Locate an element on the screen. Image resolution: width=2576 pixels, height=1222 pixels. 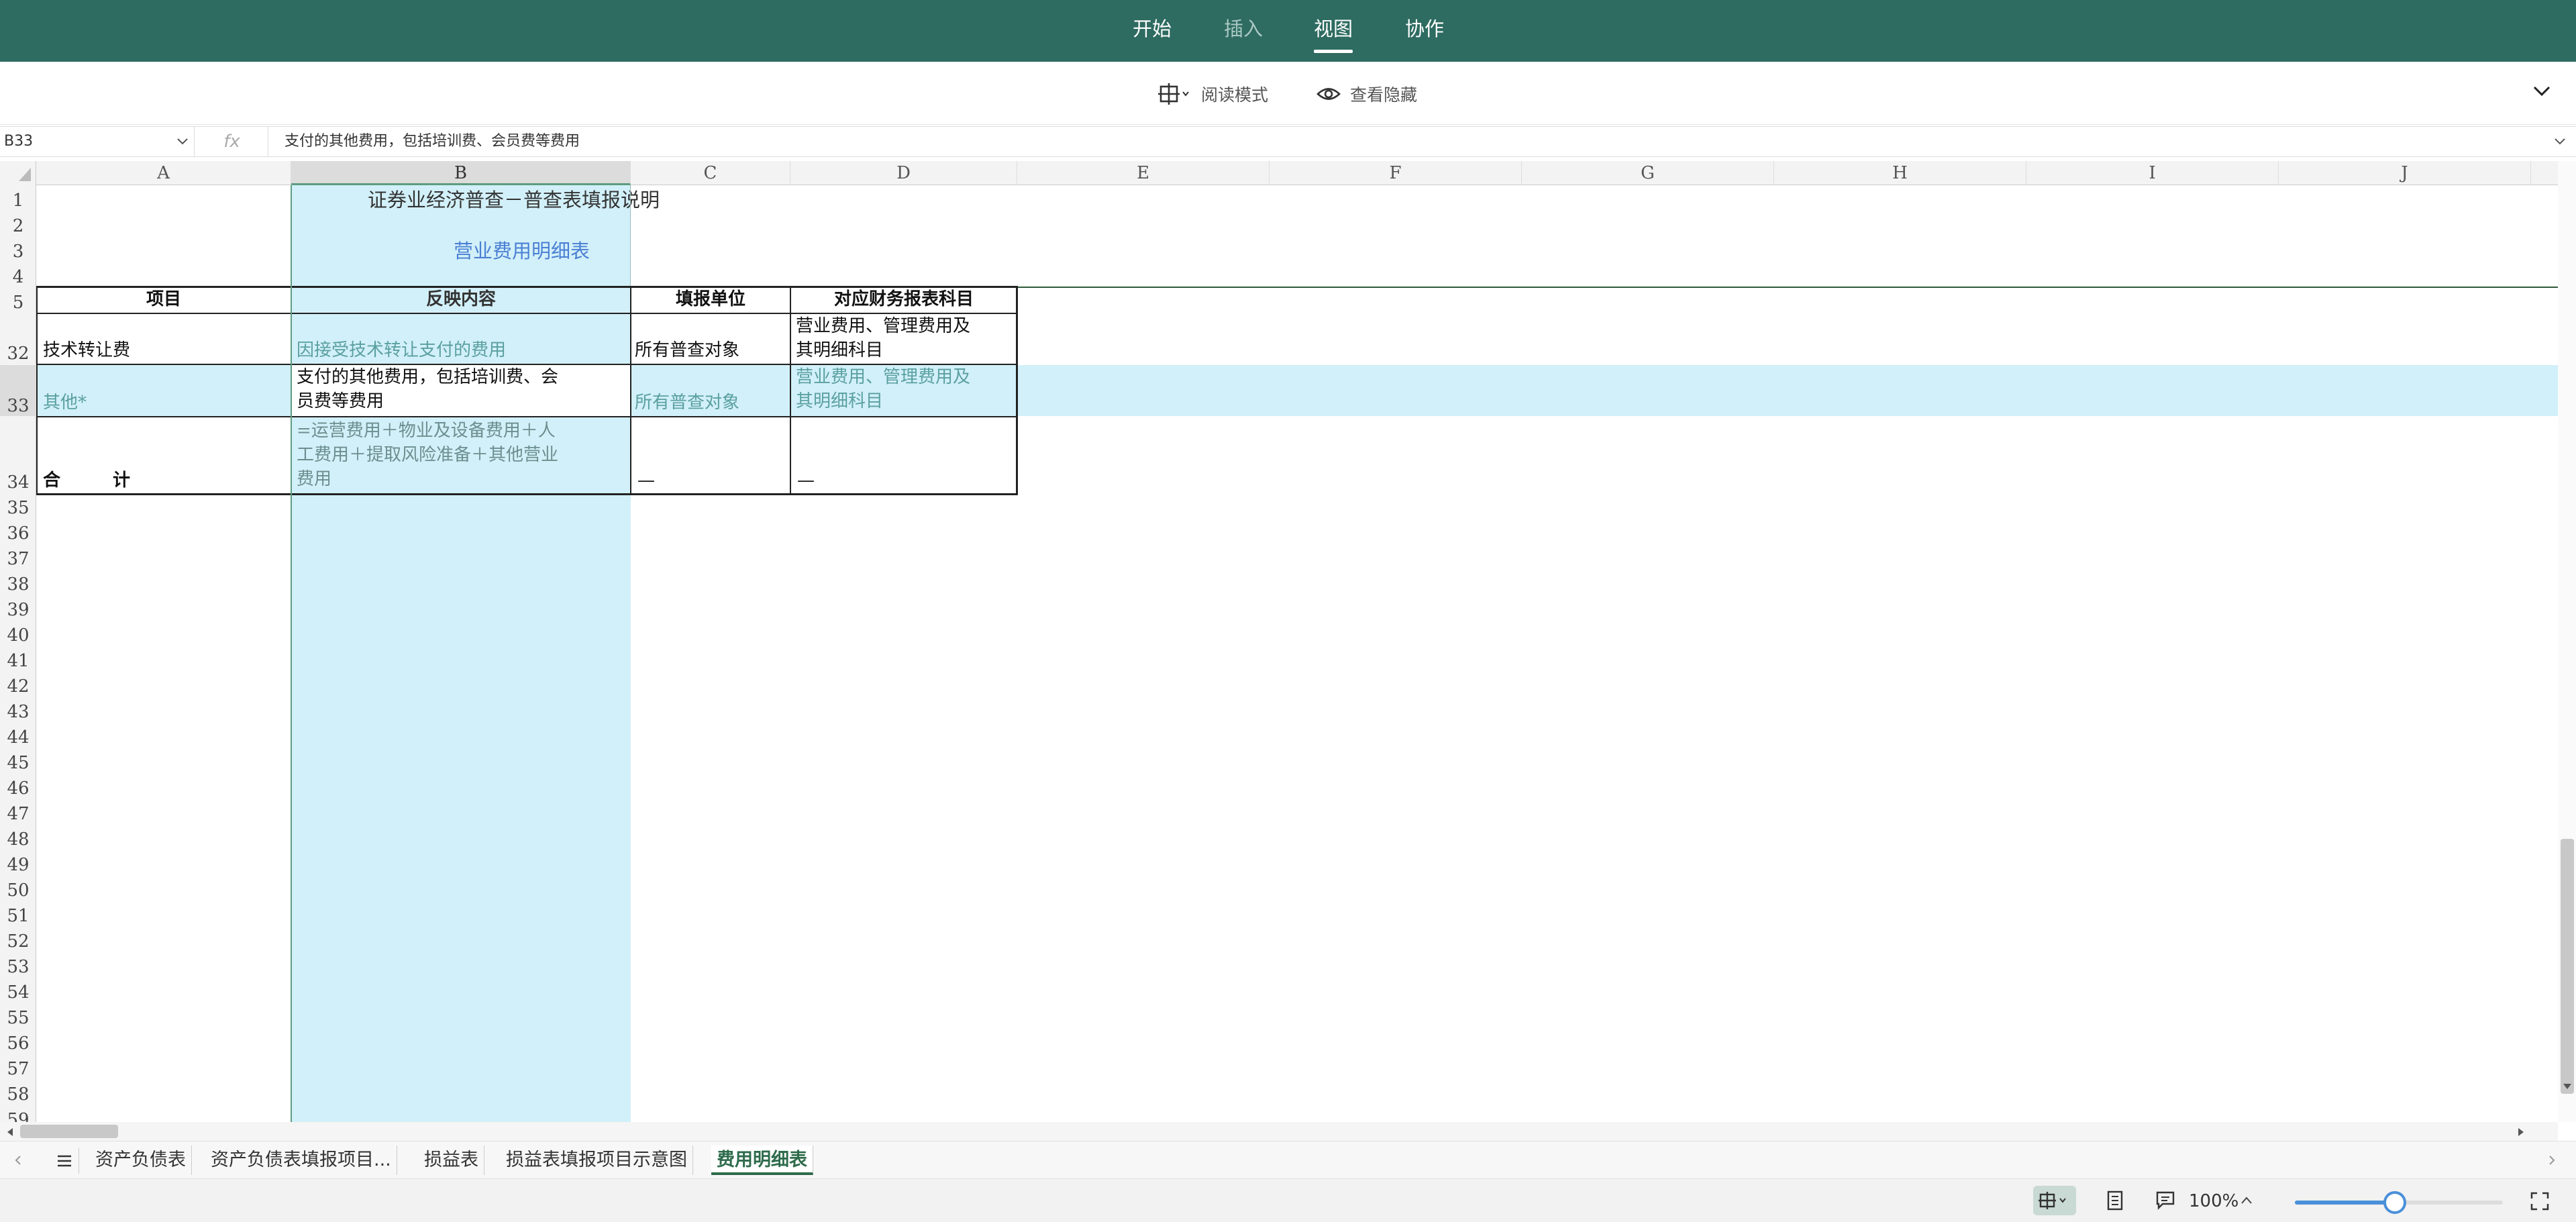
row-header: 48 is located at coordinates (18, 837).